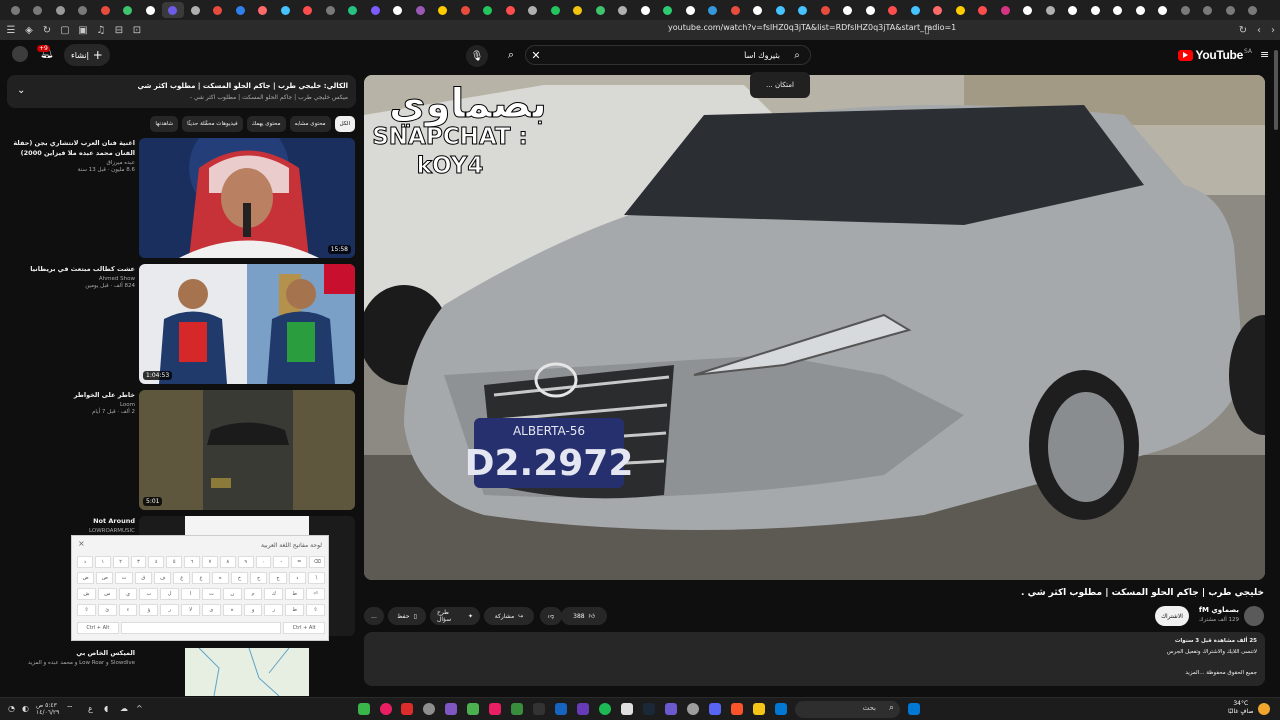  I want to click on keyboard-lang-icon: ع, so click(90, 708).